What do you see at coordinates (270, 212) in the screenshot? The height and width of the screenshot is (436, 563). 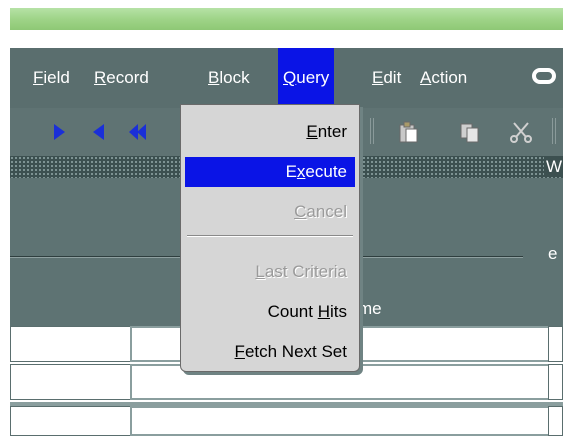 I see `menu-item-cancel: Cancel` at bounding box center [270, 212].